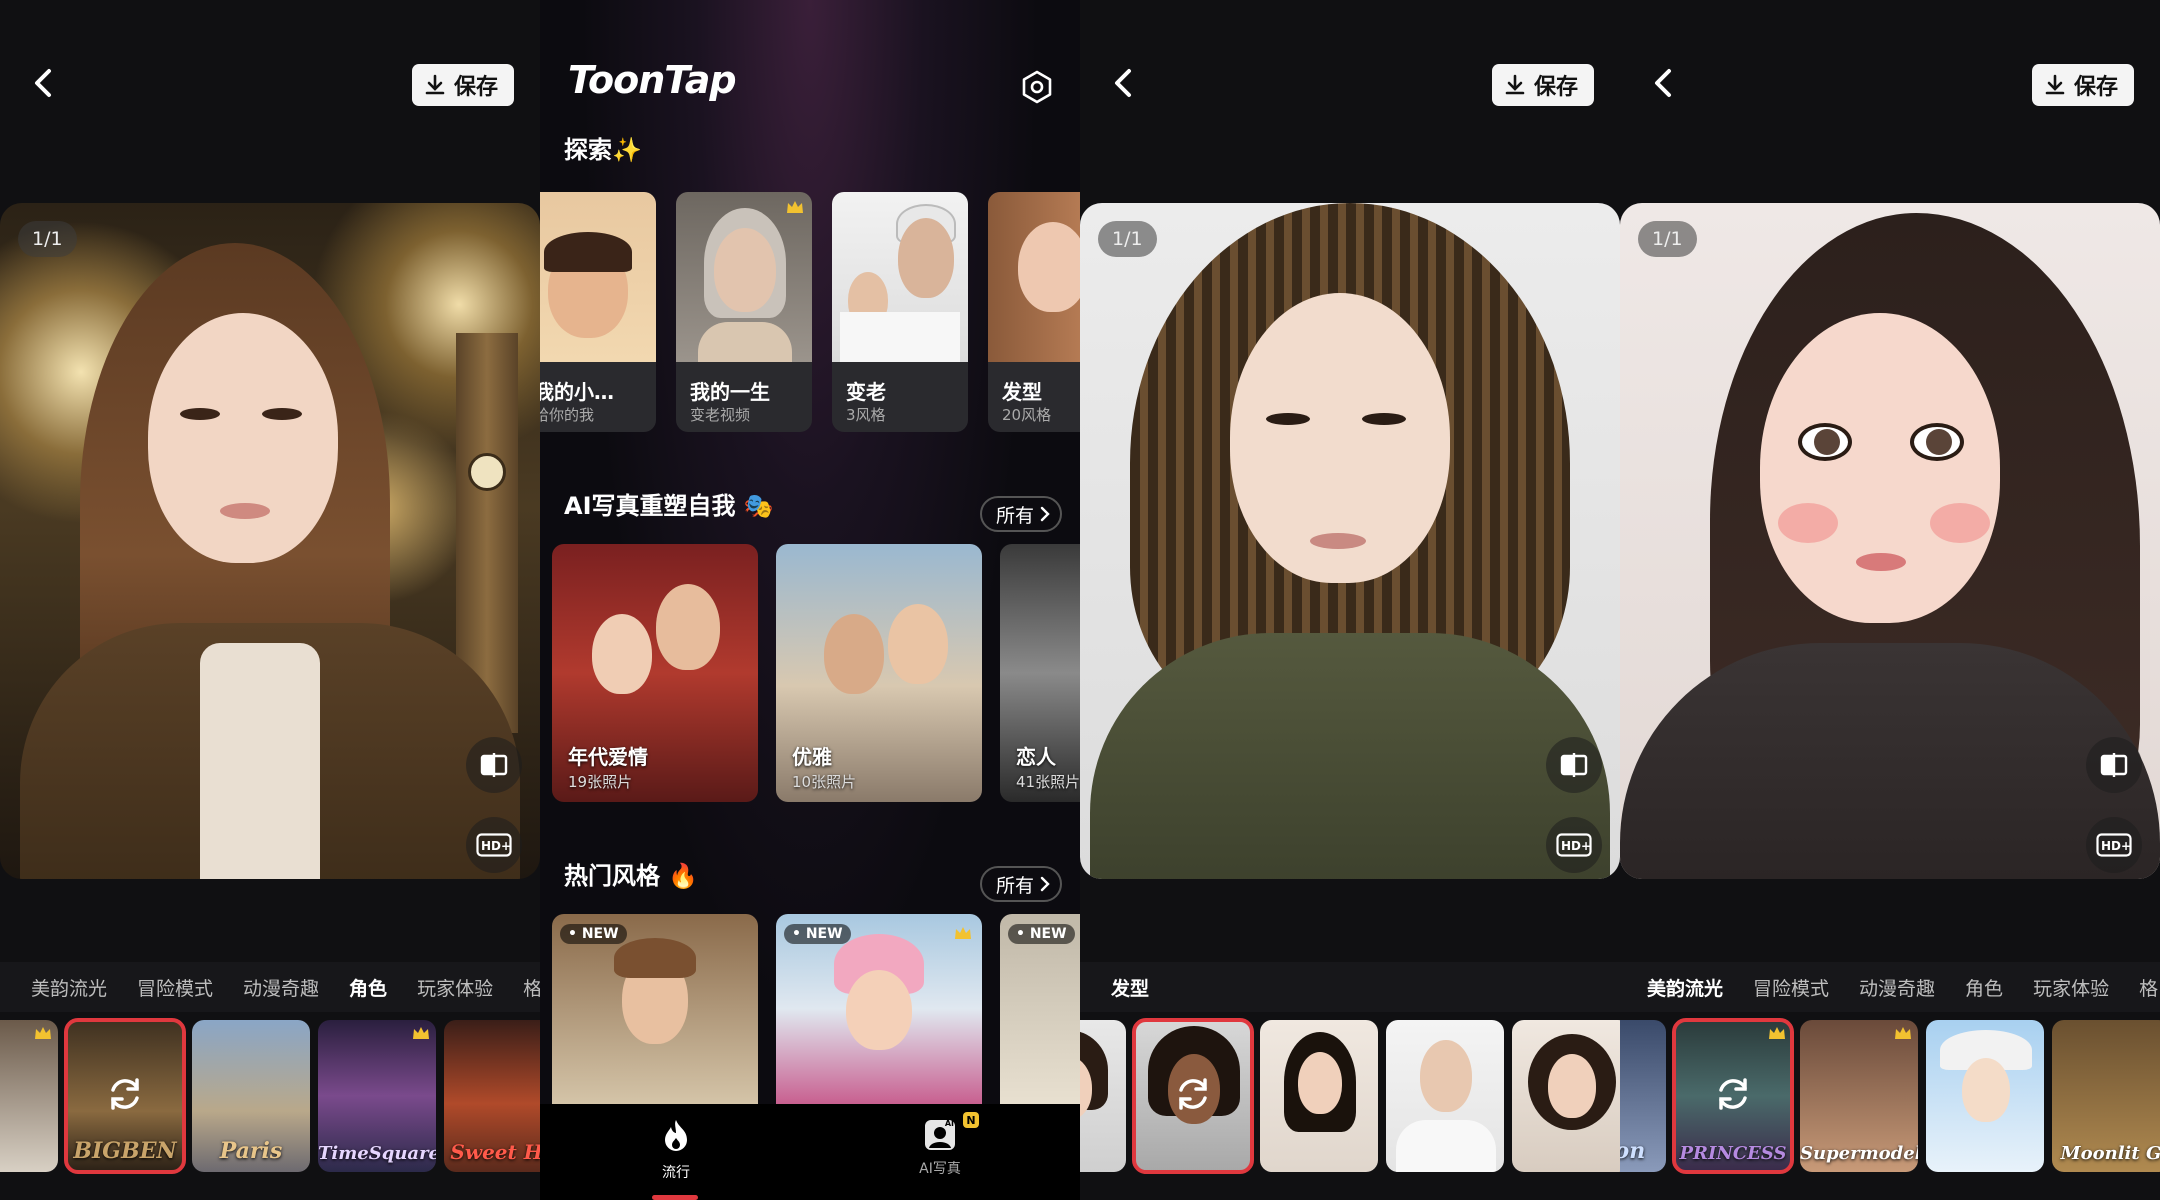  What do you see at coordinates (744, 312) in the screenshot?
I see `explore-card: 我的一生 变老视频` at bounding box center [744, 312].